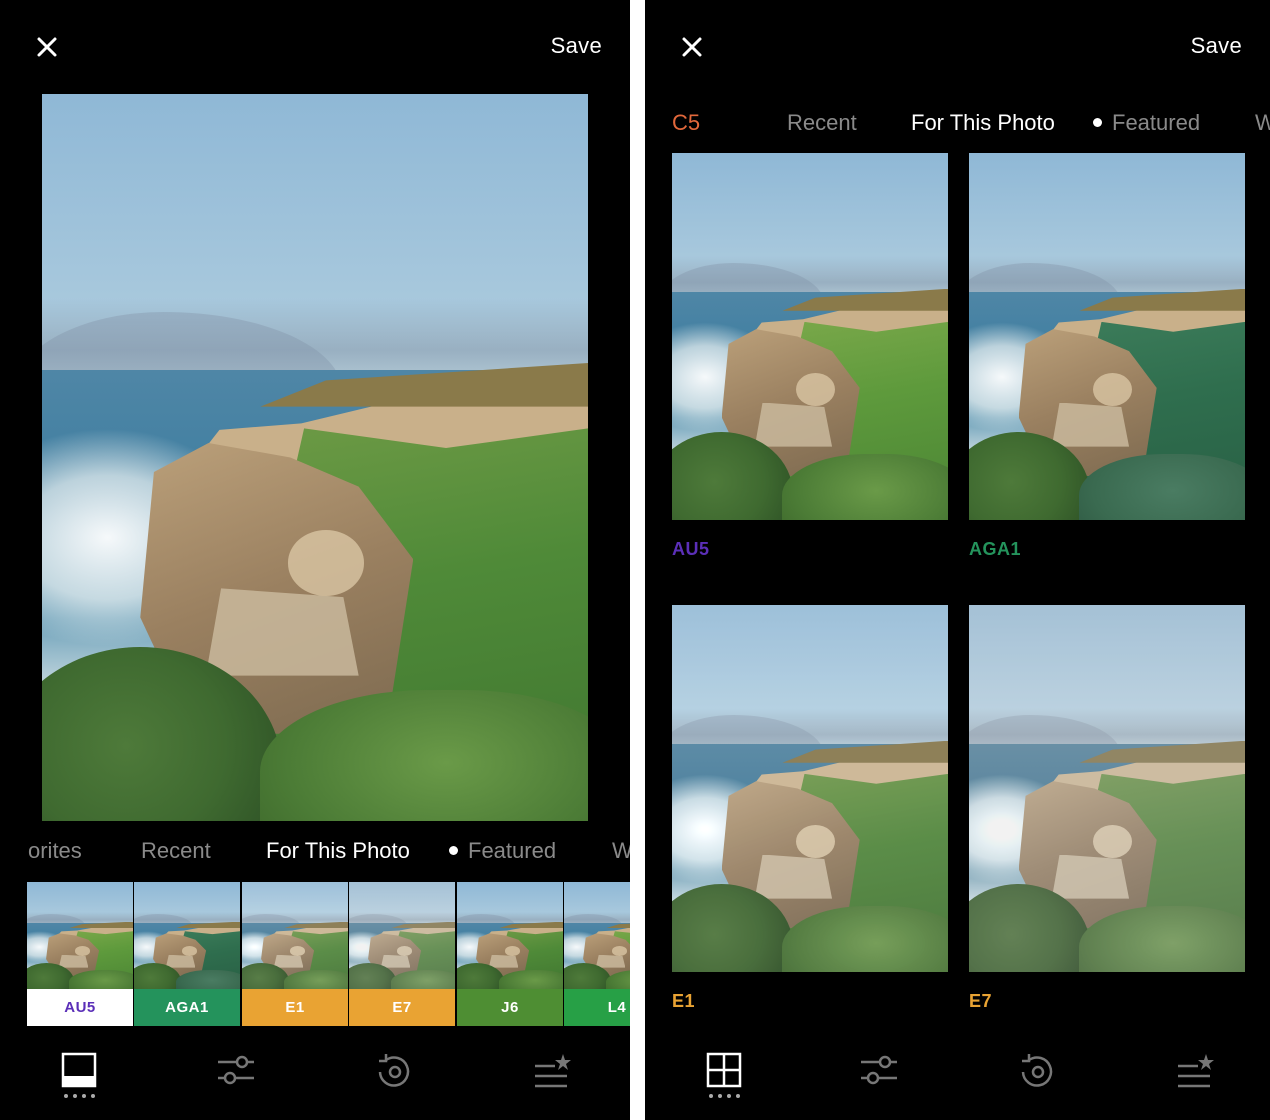  I want to click on preset-thumb-e7: E7, so click(402, 954).